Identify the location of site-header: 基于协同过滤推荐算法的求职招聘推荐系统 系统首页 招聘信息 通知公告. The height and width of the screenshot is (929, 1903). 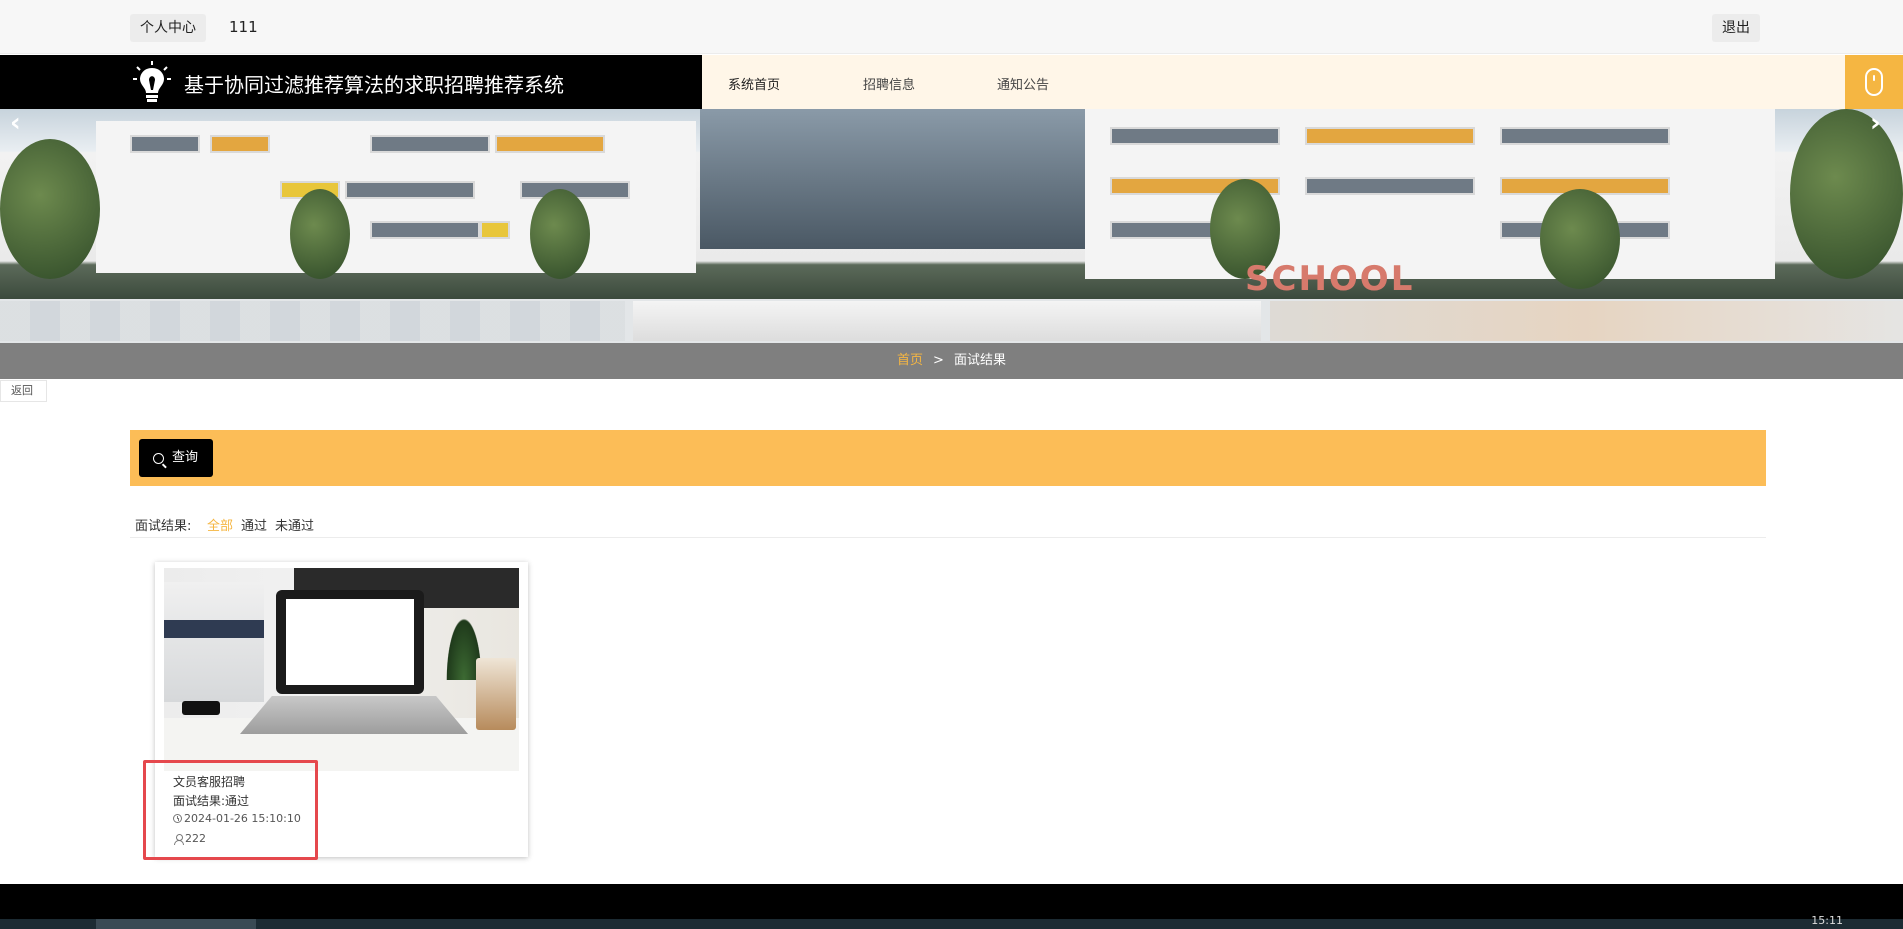
(951, 82).